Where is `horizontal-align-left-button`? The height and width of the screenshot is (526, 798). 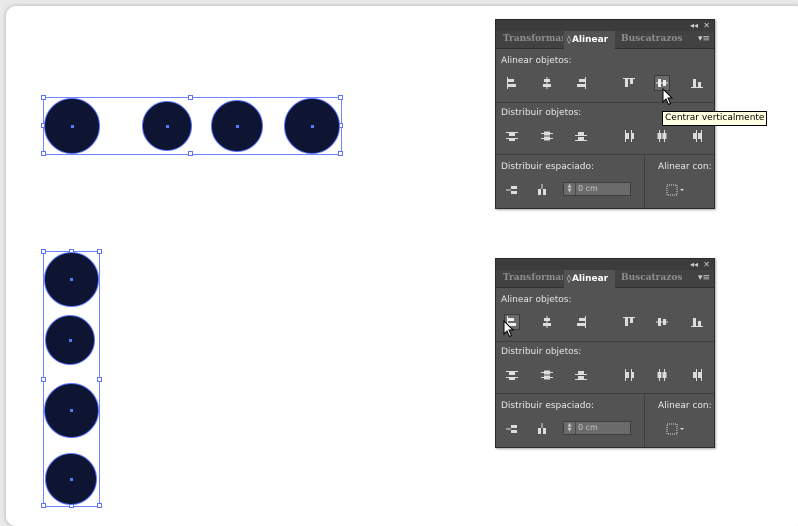 horizontal-align-left-button is located at coordinates (512, 83).